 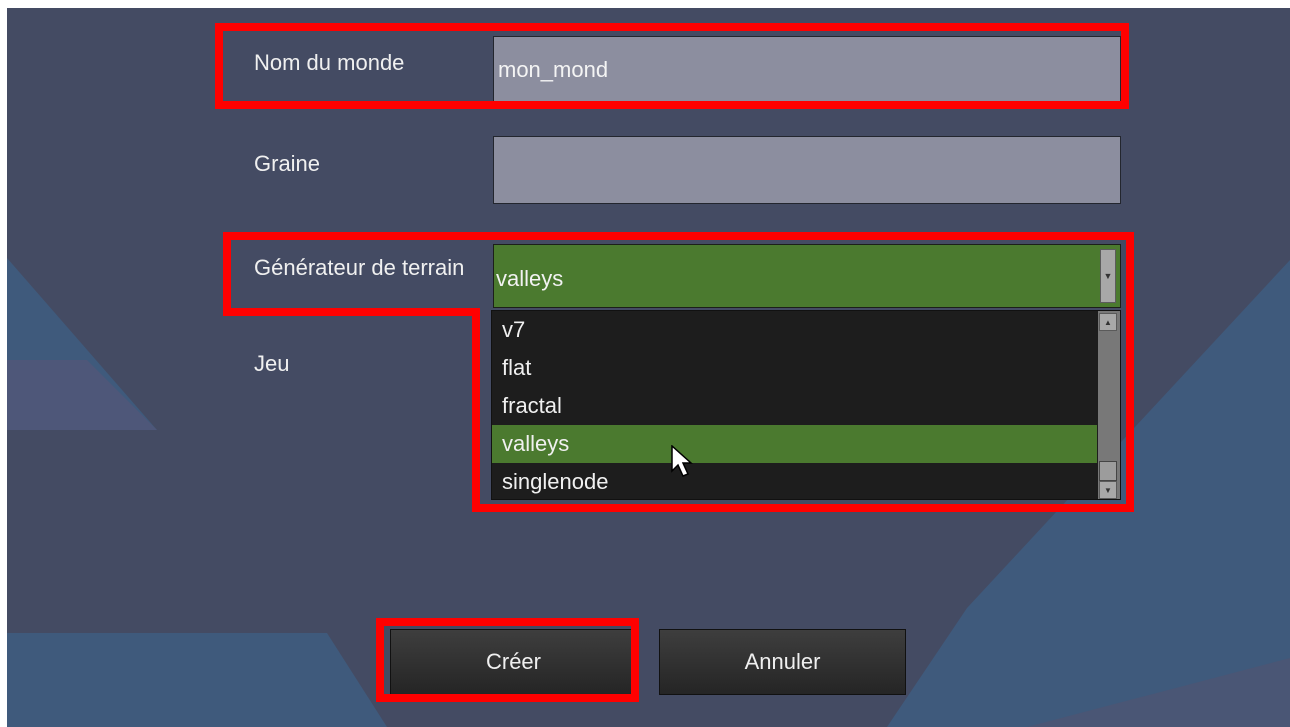 I want to click on option-fractal: fractal, so click(x=794, y=406).